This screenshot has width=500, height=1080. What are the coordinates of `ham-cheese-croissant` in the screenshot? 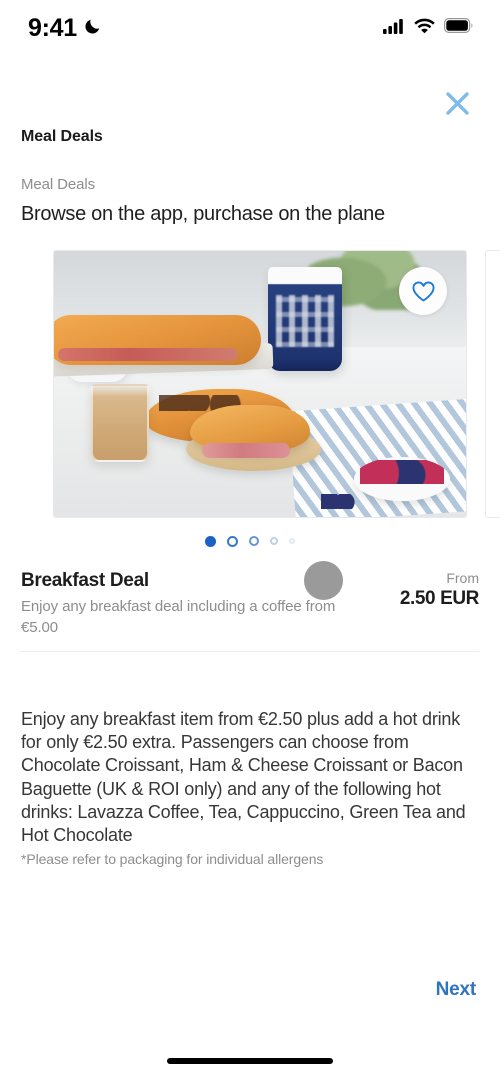 It's located at (249, 432).